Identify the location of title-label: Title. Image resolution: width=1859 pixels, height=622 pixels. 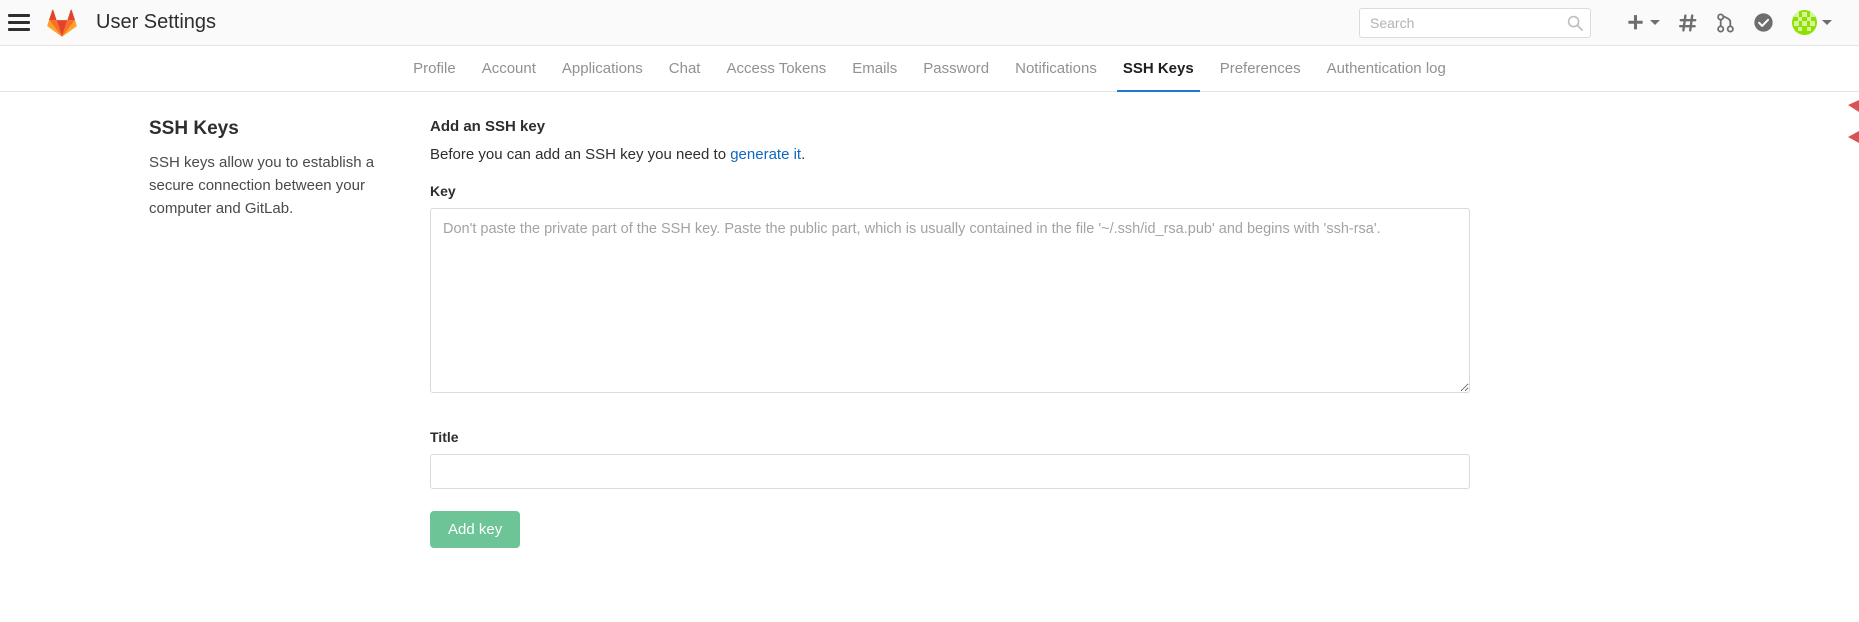
(444, 437).